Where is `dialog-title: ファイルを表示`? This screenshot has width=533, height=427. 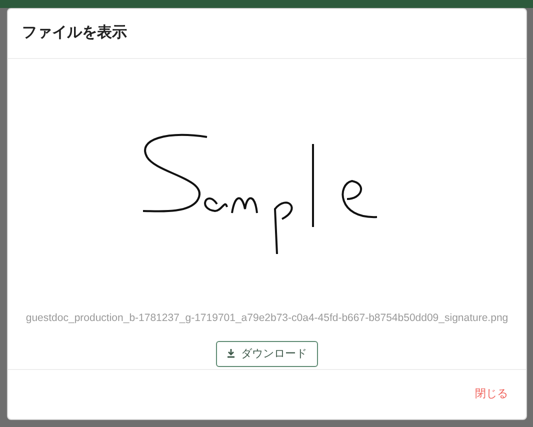
dialog-title: ファイルを表示 is located at coordinates (74, 33).